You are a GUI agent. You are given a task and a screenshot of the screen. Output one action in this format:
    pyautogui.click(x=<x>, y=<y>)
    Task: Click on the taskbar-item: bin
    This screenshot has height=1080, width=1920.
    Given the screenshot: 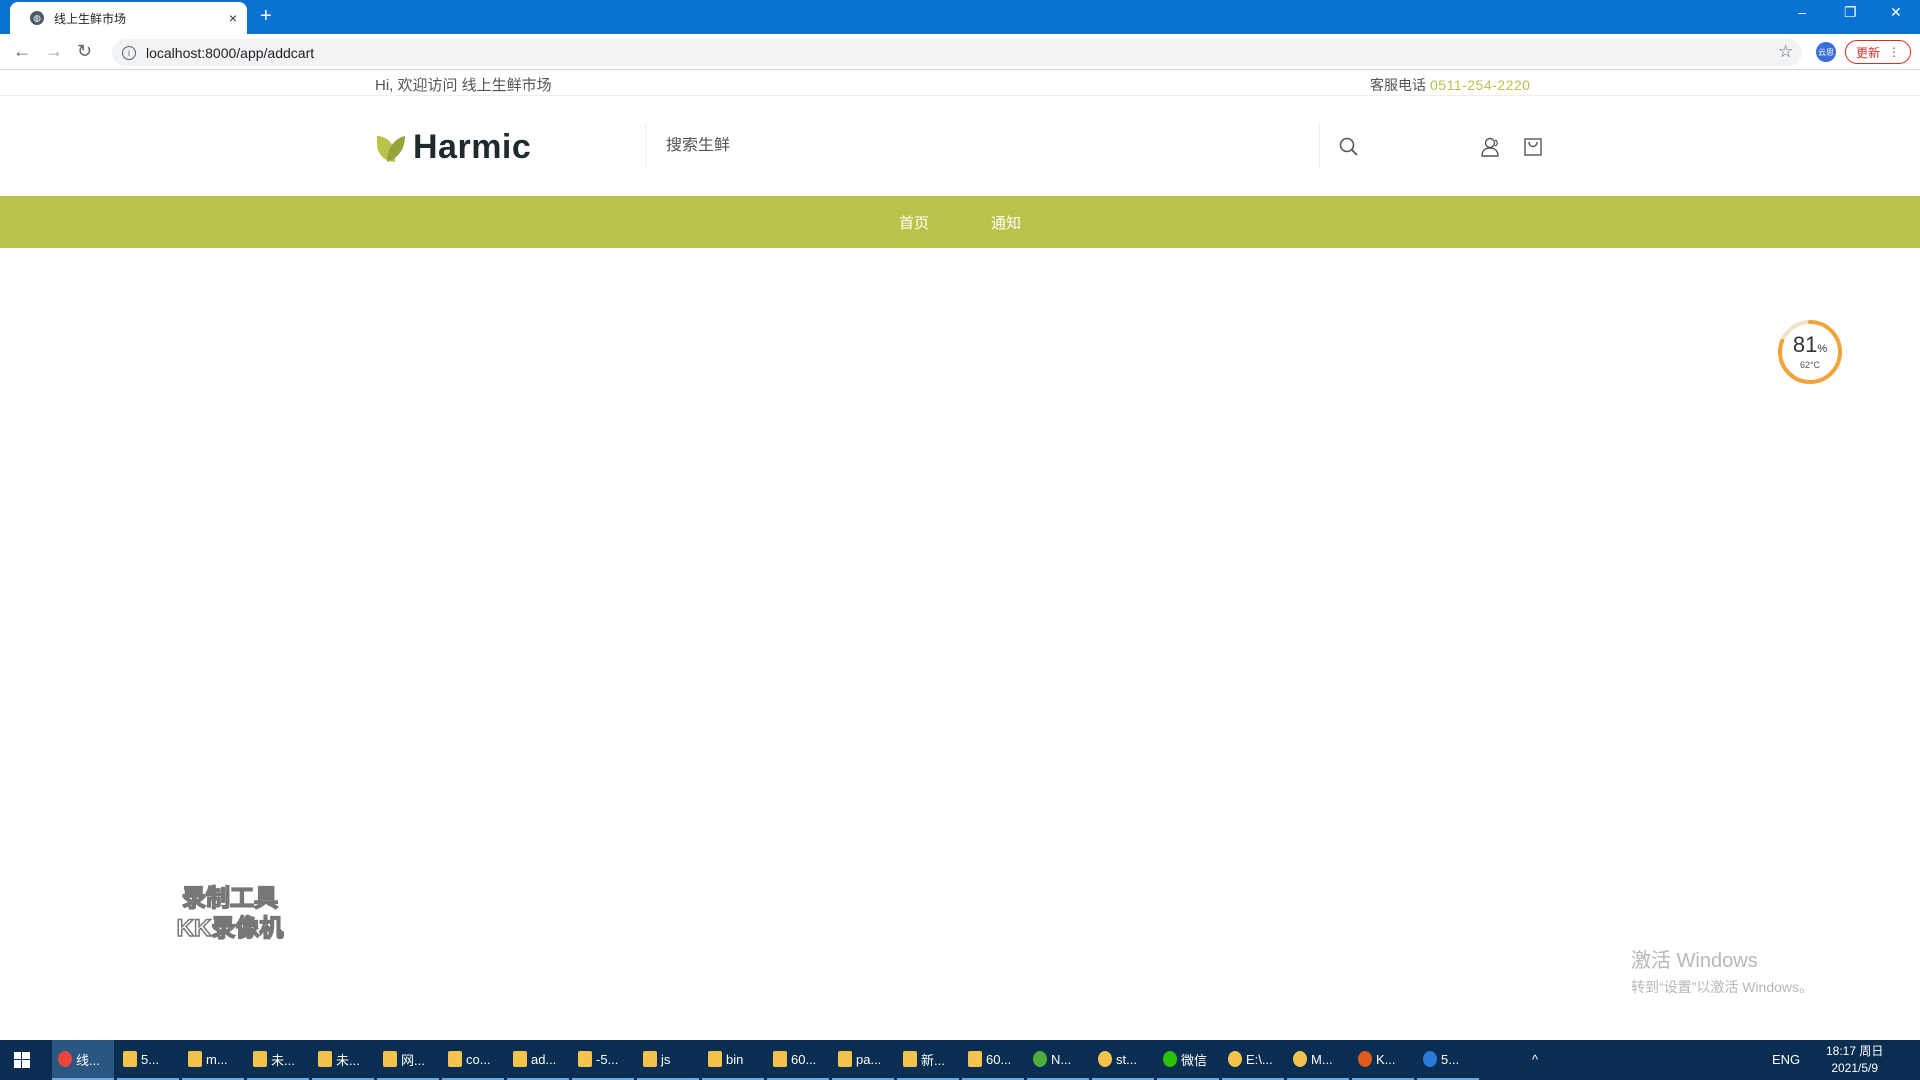 What is the action you would take?
    pyautogui.click(x=733, y=1060)
    